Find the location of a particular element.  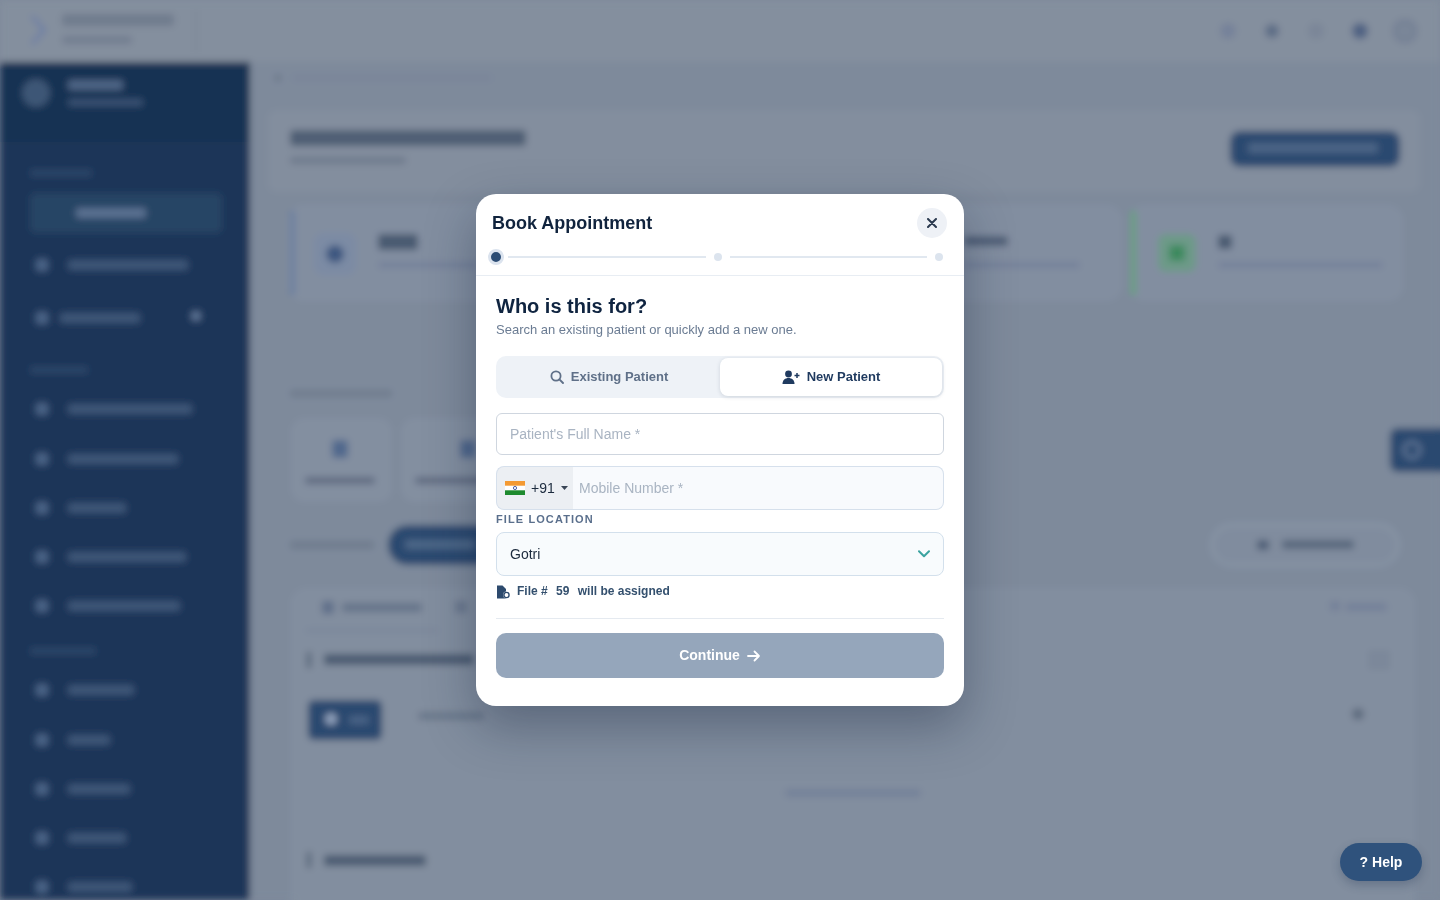

file-number-note: File # 59 will be assigned is located at coordinates (593, 591).